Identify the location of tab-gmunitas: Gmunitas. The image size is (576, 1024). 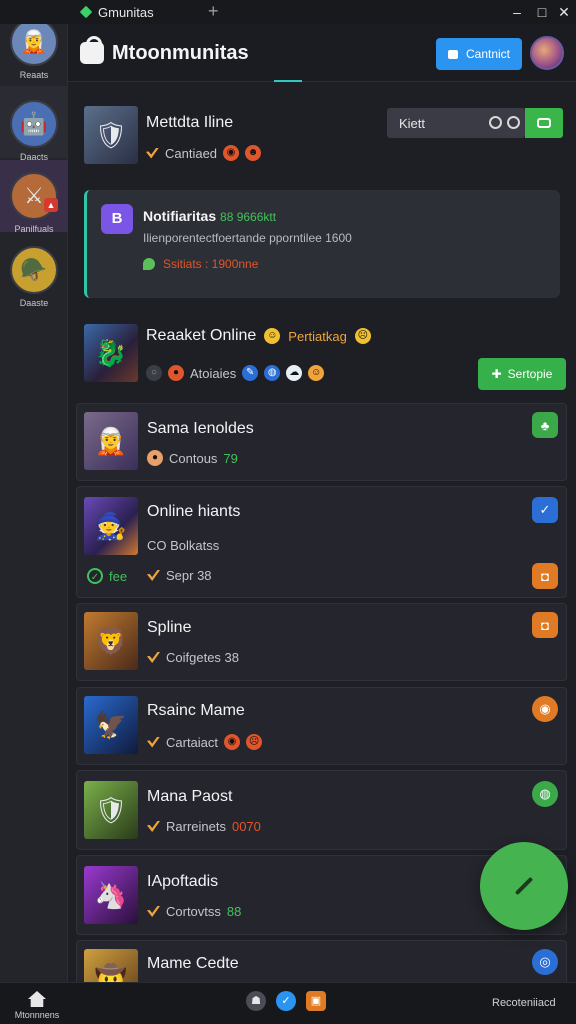
(139, 12).